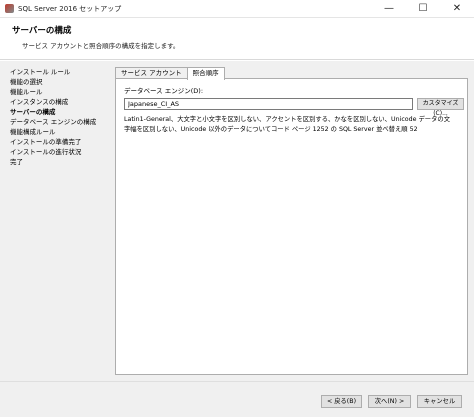 The image size is (474, 417). I want to click on collation-field, so click(268, 104).